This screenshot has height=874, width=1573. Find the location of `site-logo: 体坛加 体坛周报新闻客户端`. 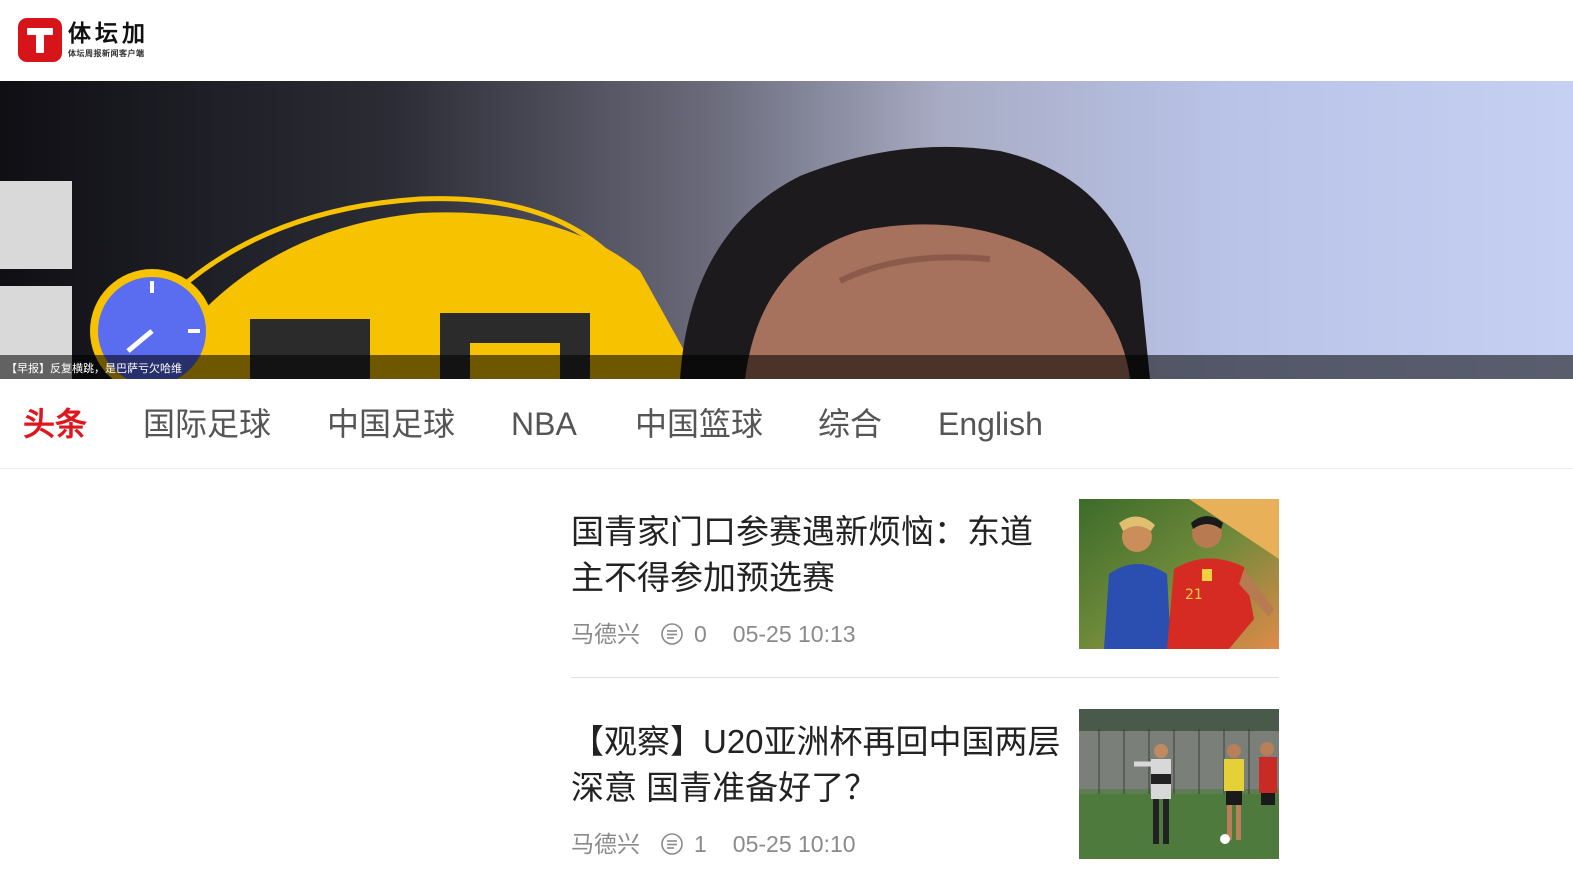

site-logo: 体坛加 体坛周报新闻客户端 is located at coordinates (83, 40).